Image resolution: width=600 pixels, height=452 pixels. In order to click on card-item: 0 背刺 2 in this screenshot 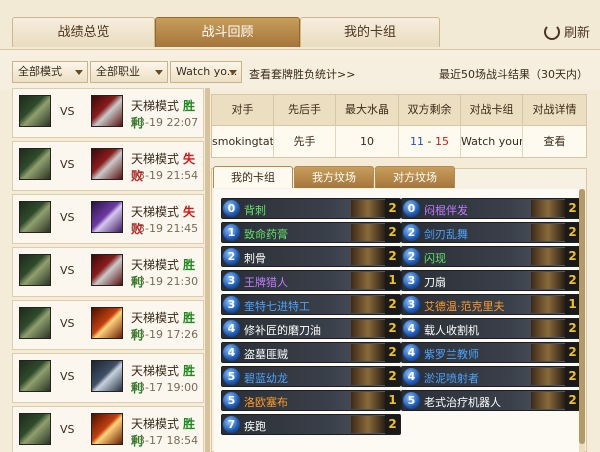, I will do `click(311, 208)`.